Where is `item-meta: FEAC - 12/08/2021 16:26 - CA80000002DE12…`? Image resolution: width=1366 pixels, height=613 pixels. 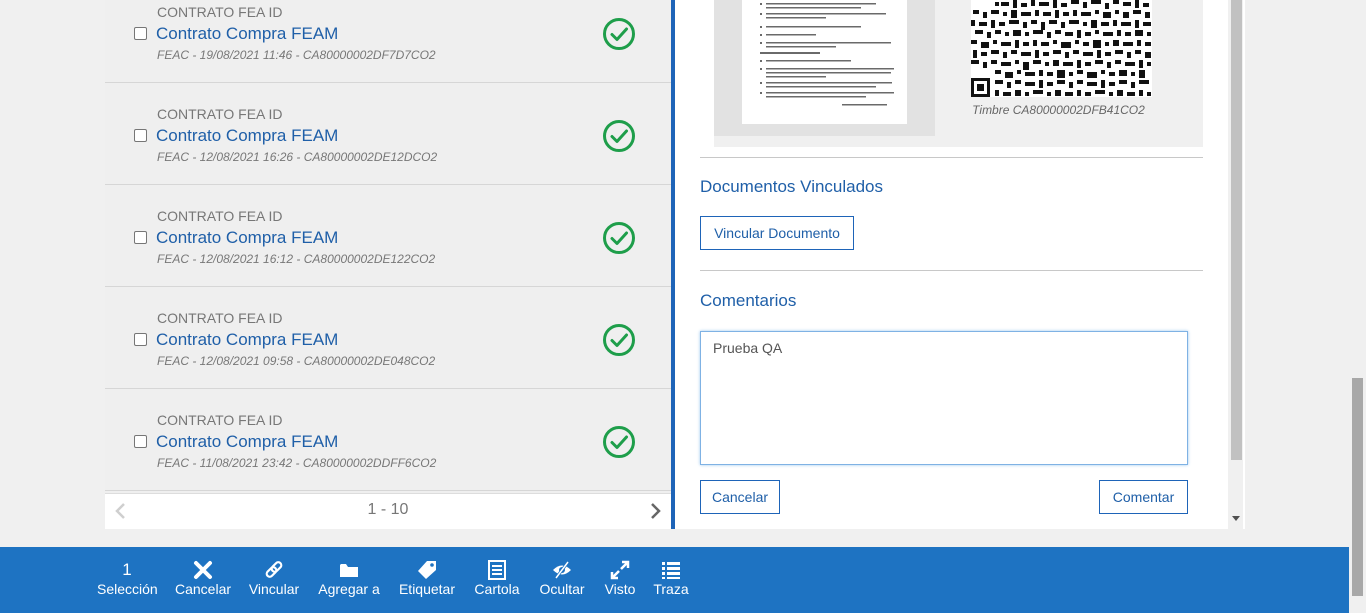
item-meta: FEAC - 12/08/2021 16:26 - CA80000002DE12… is located at coordinates (297, 157).